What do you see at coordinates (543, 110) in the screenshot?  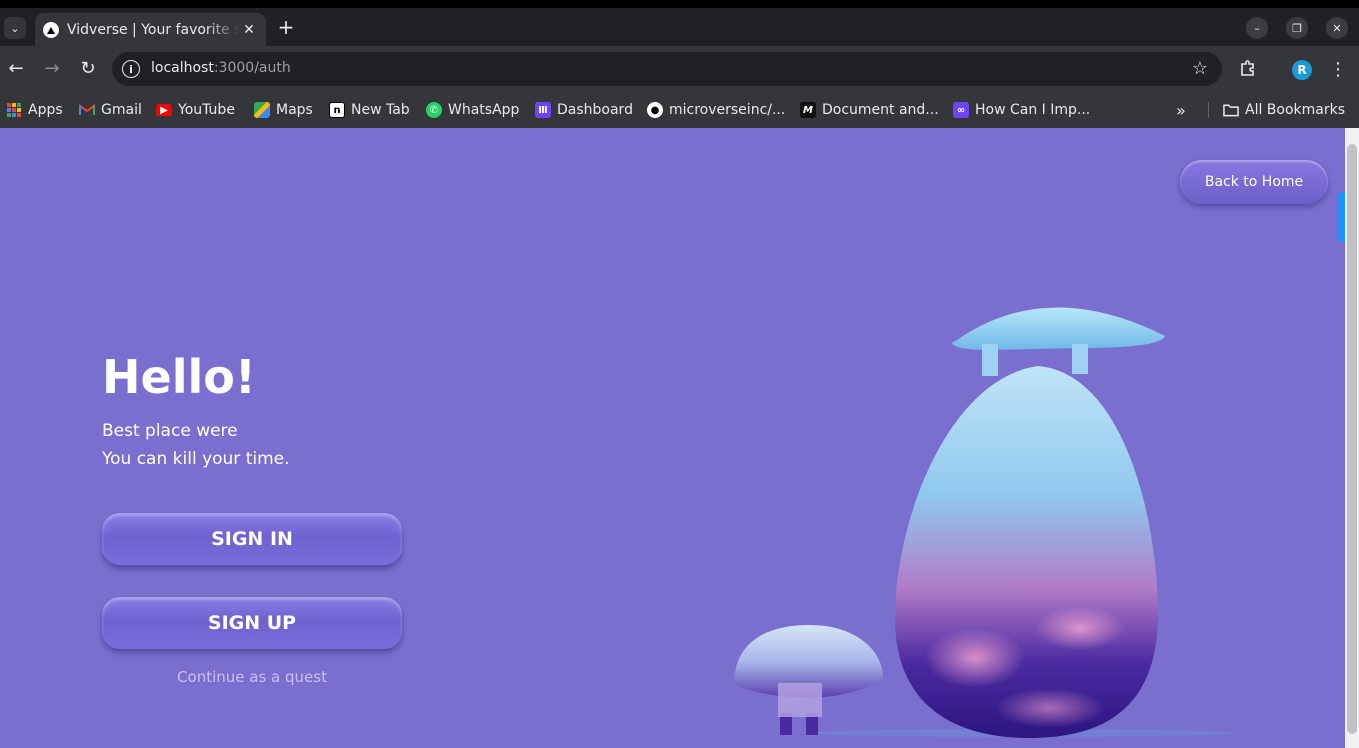 I see `dashboard-icon: Ⅲ` at bounding box center [543, 110].